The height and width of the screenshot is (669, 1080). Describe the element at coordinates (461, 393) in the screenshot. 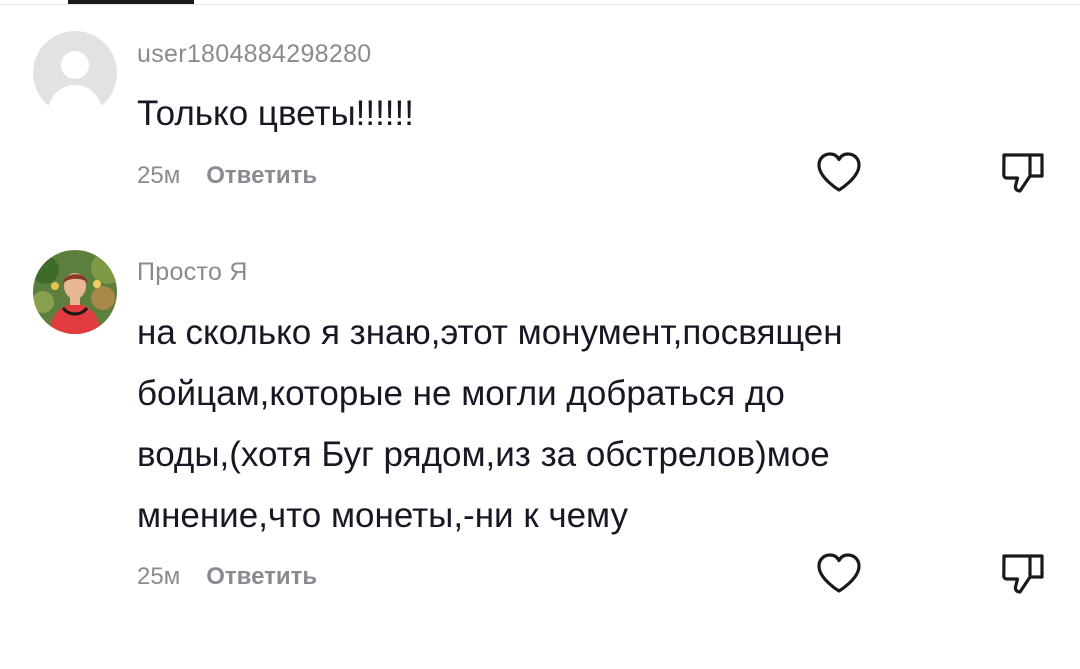

I see `comment-text-line: бойцам,которые не могли добраться до` at that location.